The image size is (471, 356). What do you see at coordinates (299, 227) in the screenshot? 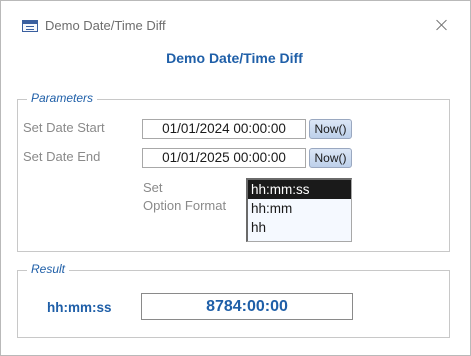
I see `option-format-item: hh` at bounding box center [299, 227].